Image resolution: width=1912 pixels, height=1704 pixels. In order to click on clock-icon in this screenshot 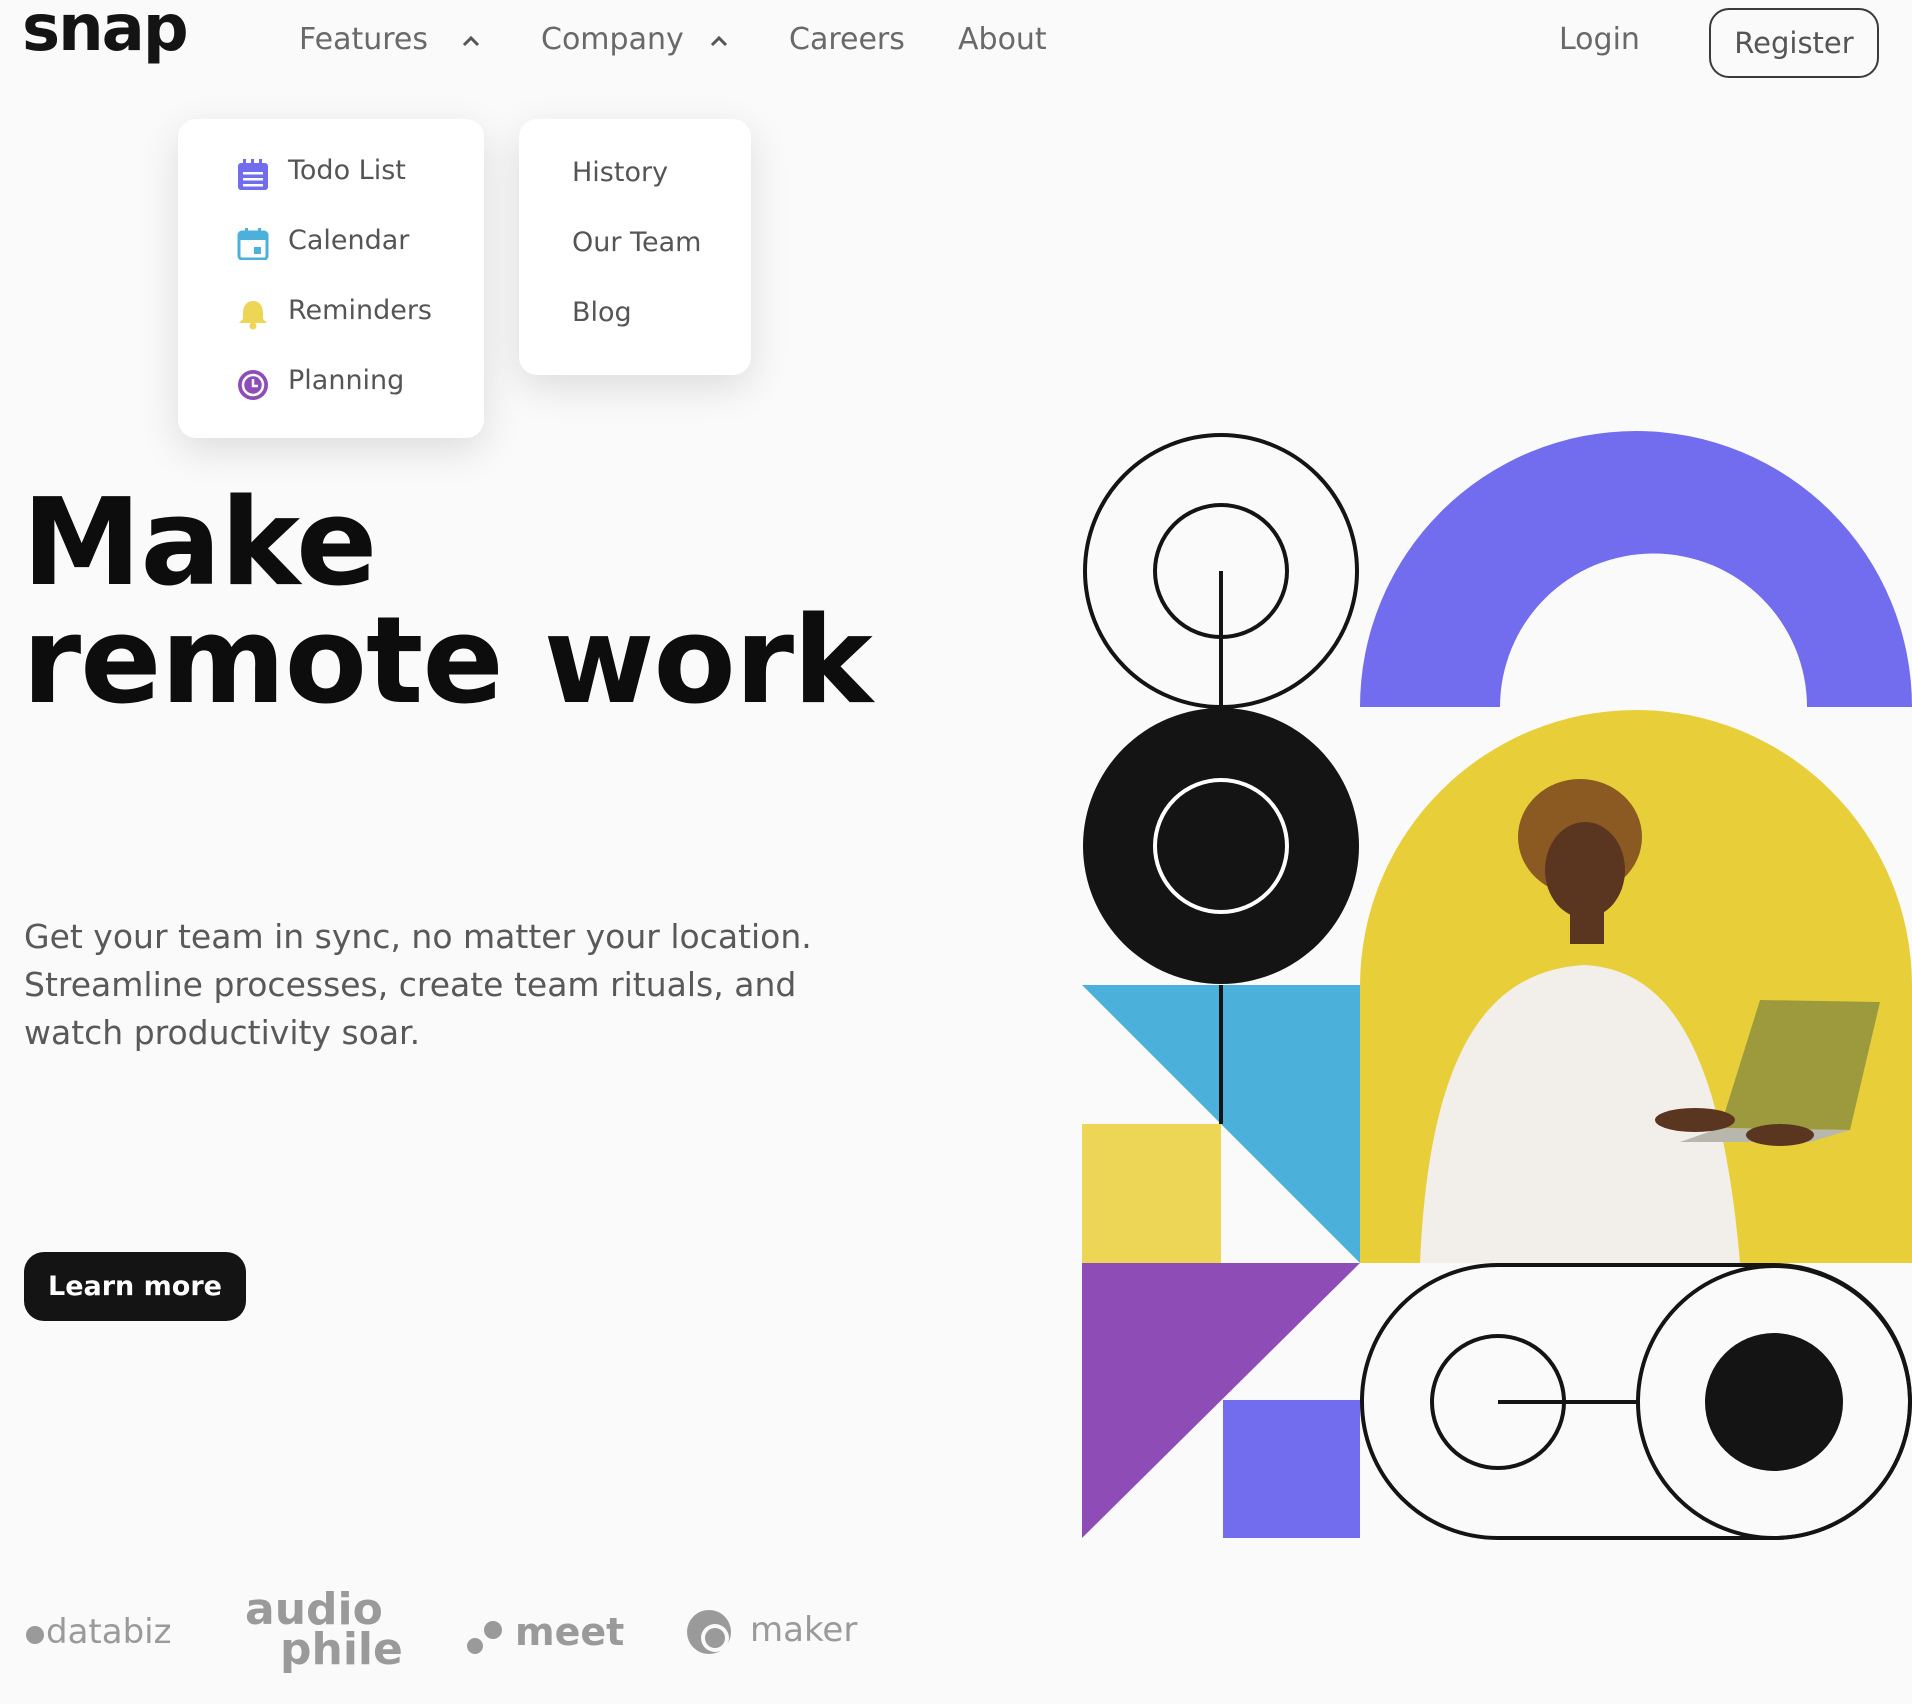, I will do `click(253, 385)`.